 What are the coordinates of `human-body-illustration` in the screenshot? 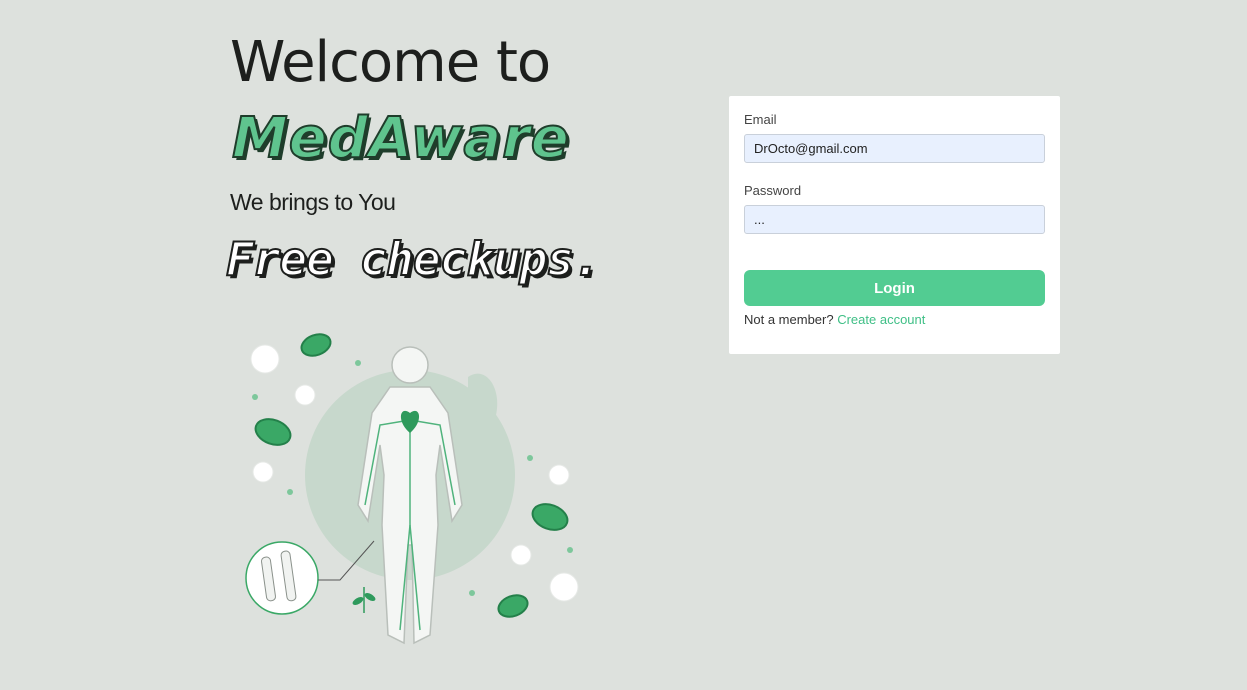 It's located at (412, 489).